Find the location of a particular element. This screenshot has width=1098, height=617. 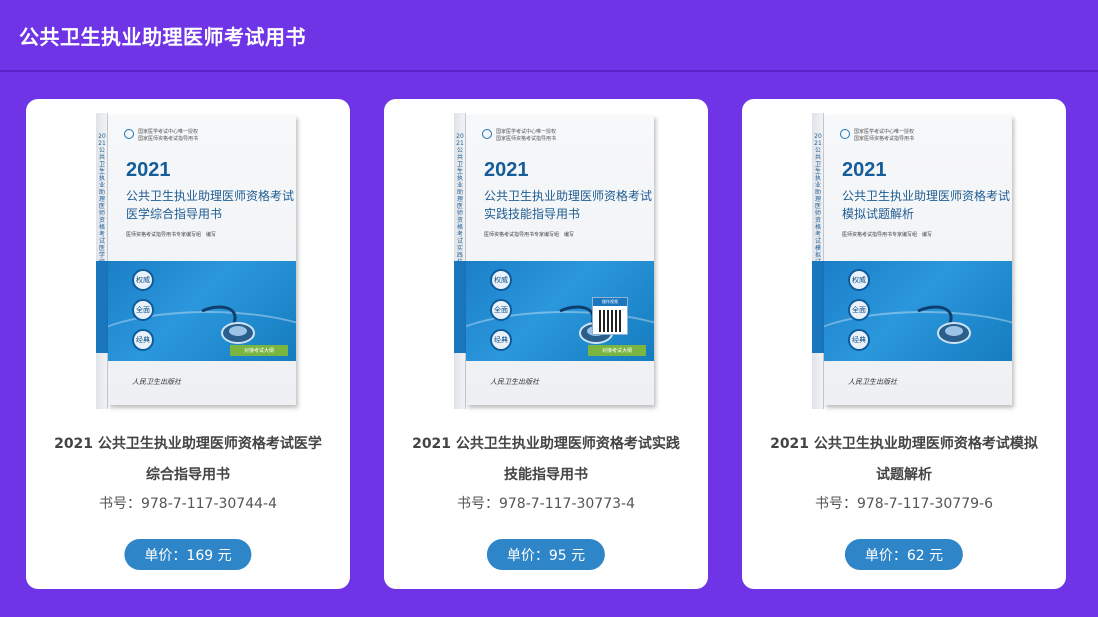

cover-band: 权威 全面 经典 对接考试大纲 is located at coordinates (202, 311).